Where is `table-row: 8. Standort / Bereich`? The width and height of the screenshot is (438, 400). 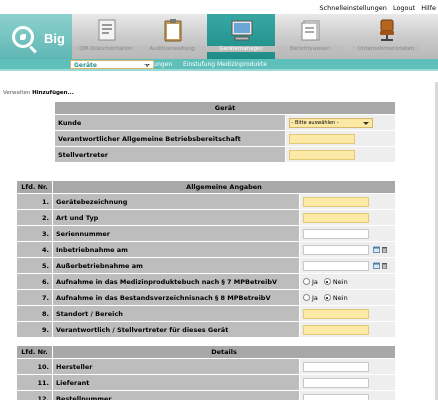
table-row: 8. Standort / Bereich is located at coordinates (206, 313).